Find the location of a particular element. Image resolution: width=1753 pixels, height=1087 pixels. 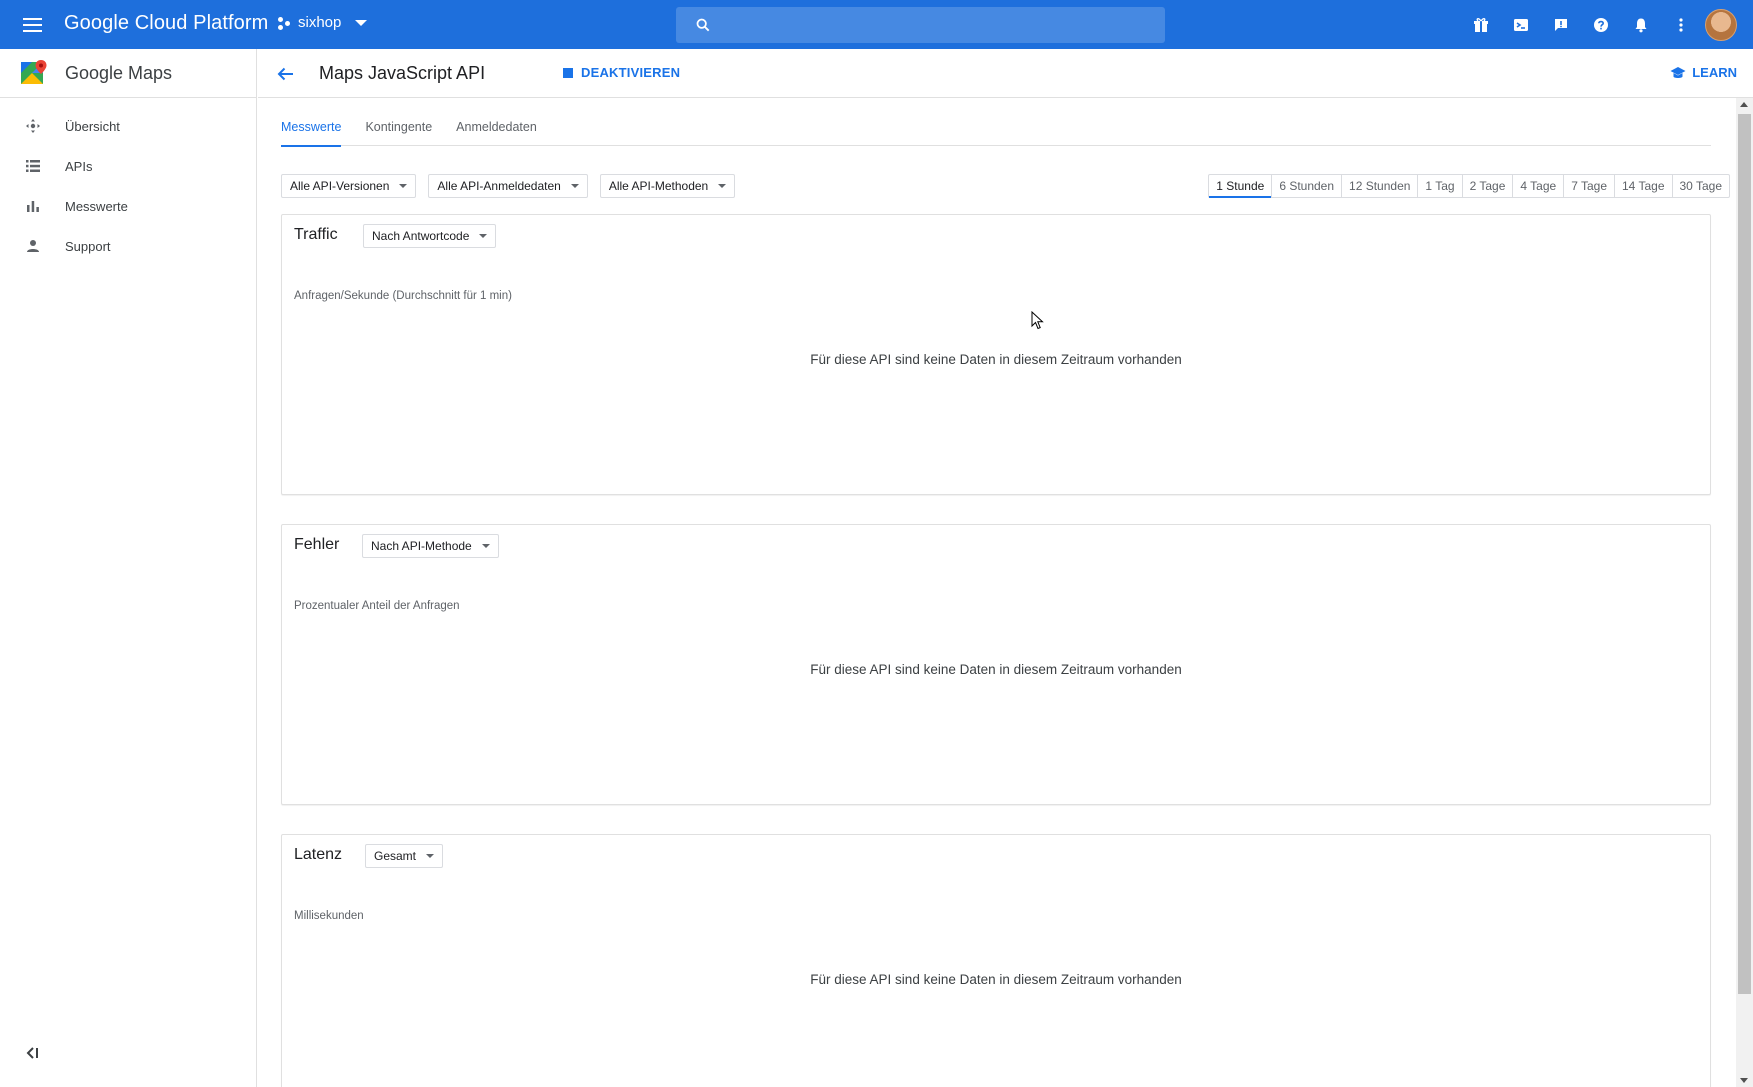

top-bar: Google Cloud Platform sixhop is located at coordinates (876, 24).